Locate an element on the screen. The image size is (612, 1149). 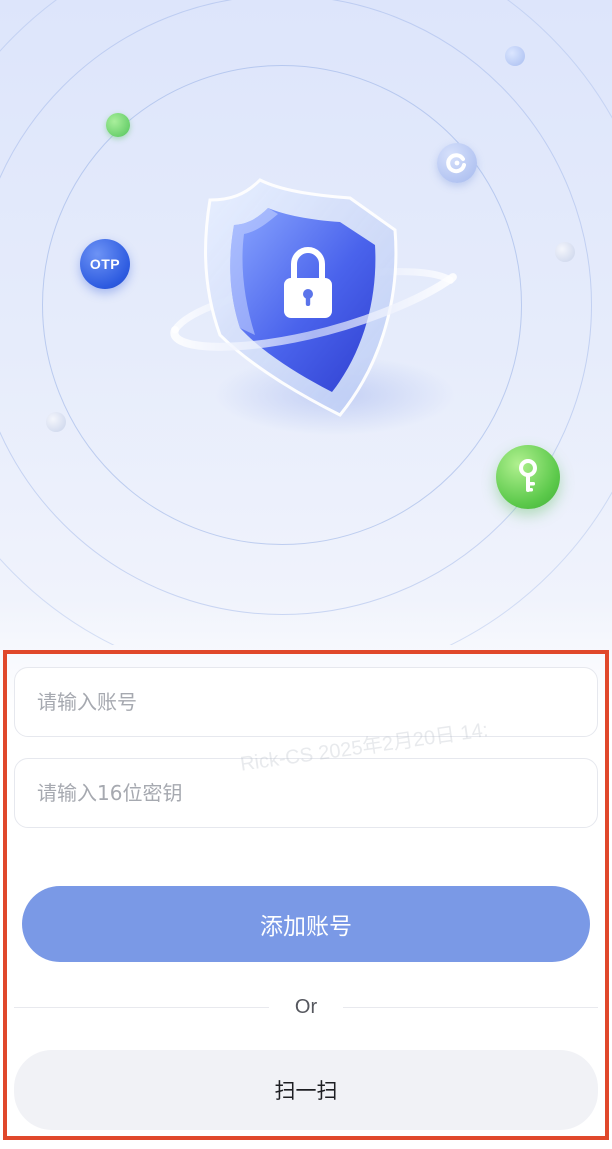
divider-line-right is located at coordinates (470, 1007).